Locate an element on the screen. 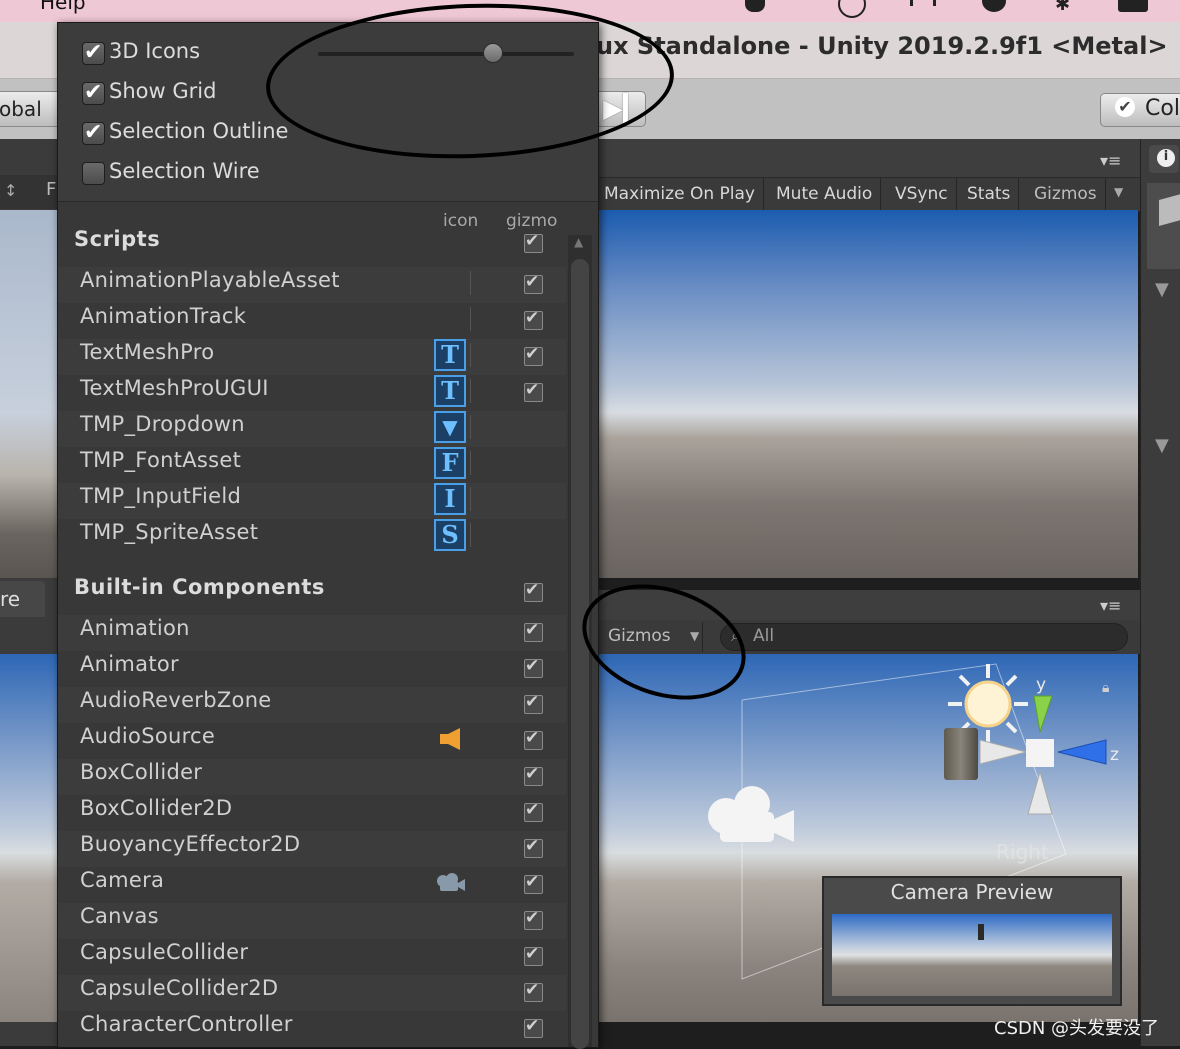  scripts-gizmo-all-checkbox: ✔ is located at coordinates (533, 242).